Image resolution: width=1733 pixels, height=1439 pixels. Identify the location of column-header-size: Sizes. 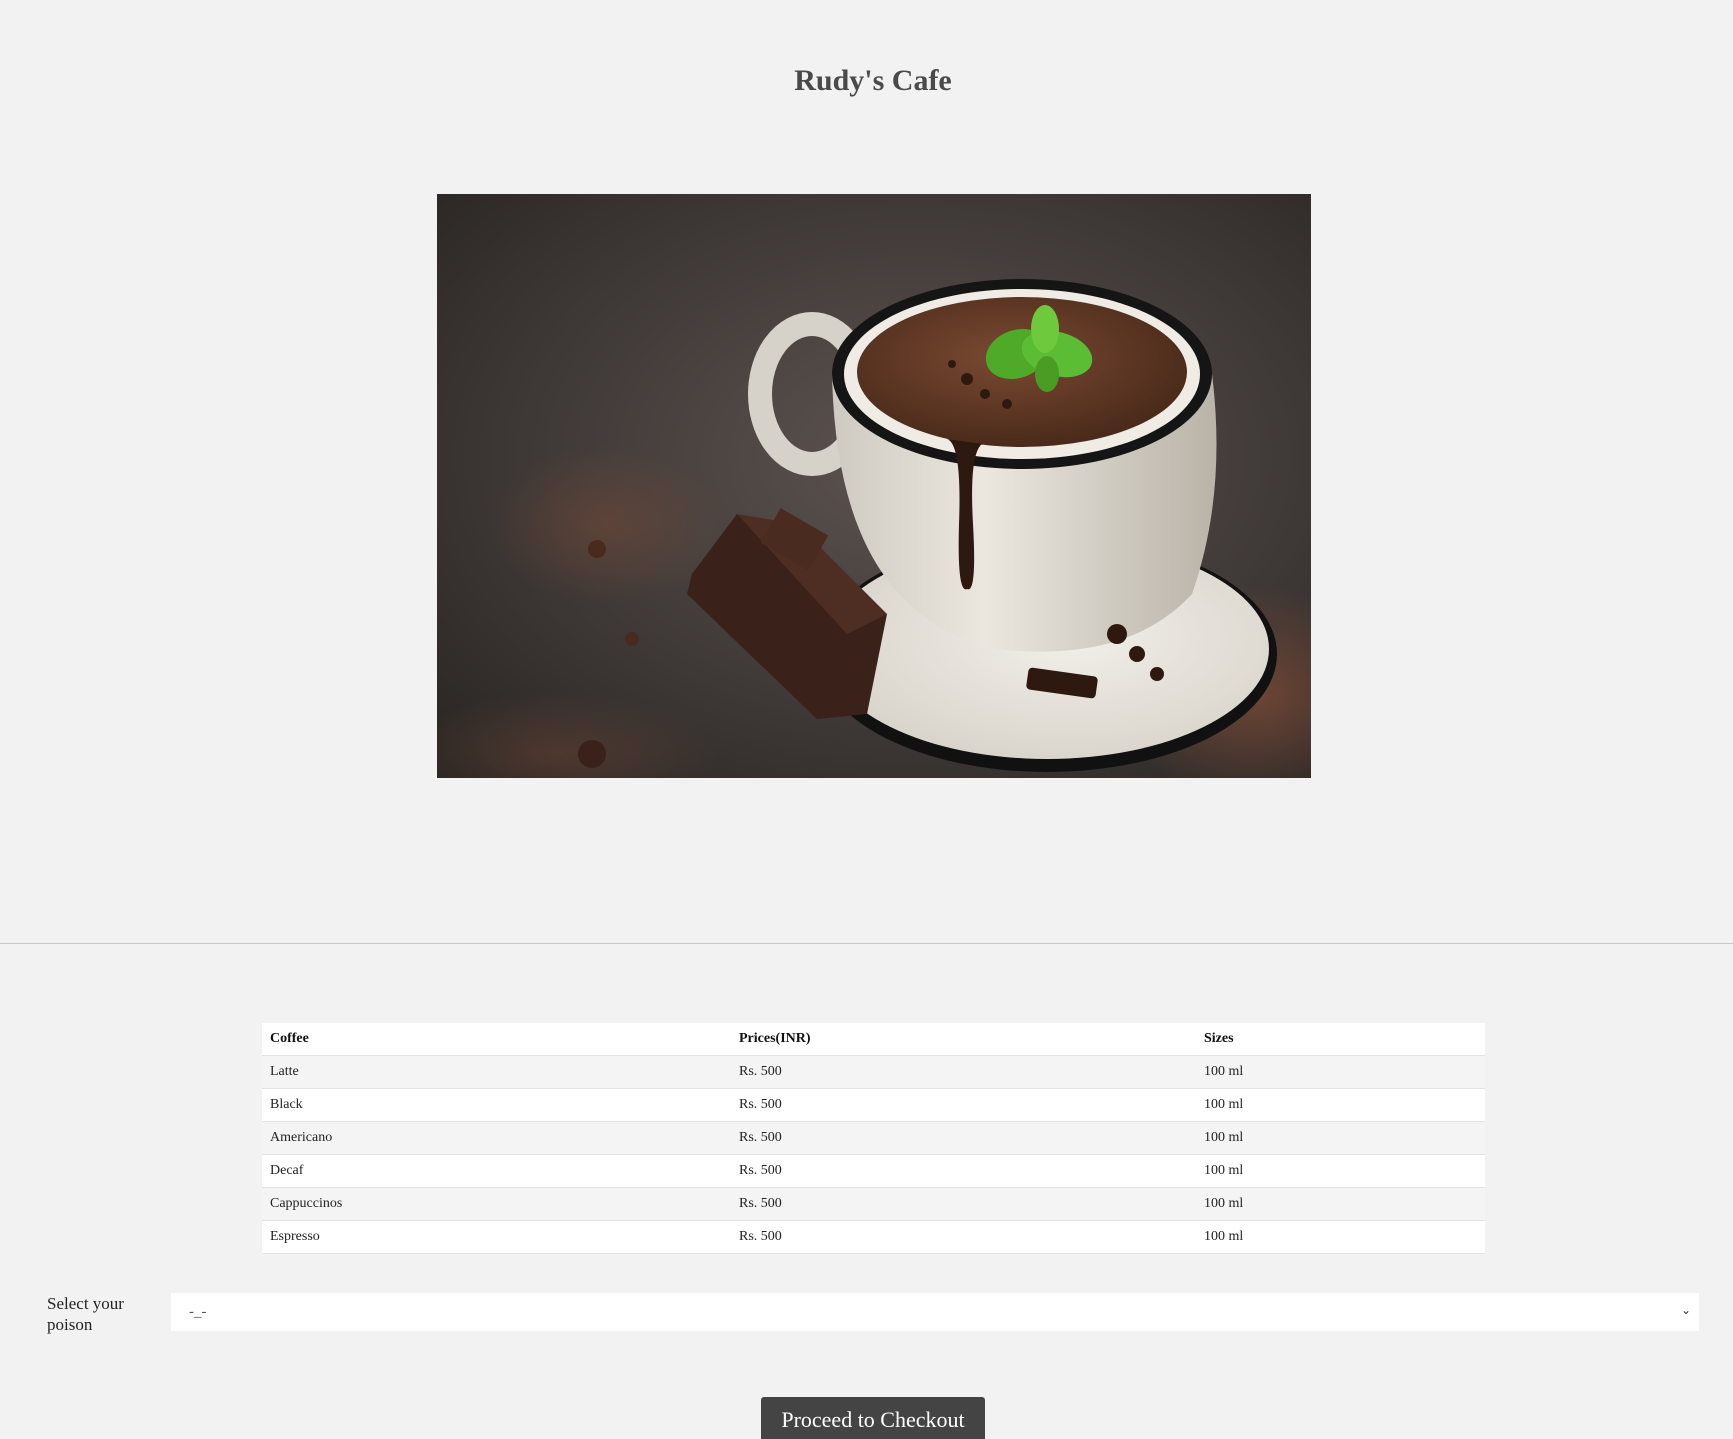
(1340, 1039).